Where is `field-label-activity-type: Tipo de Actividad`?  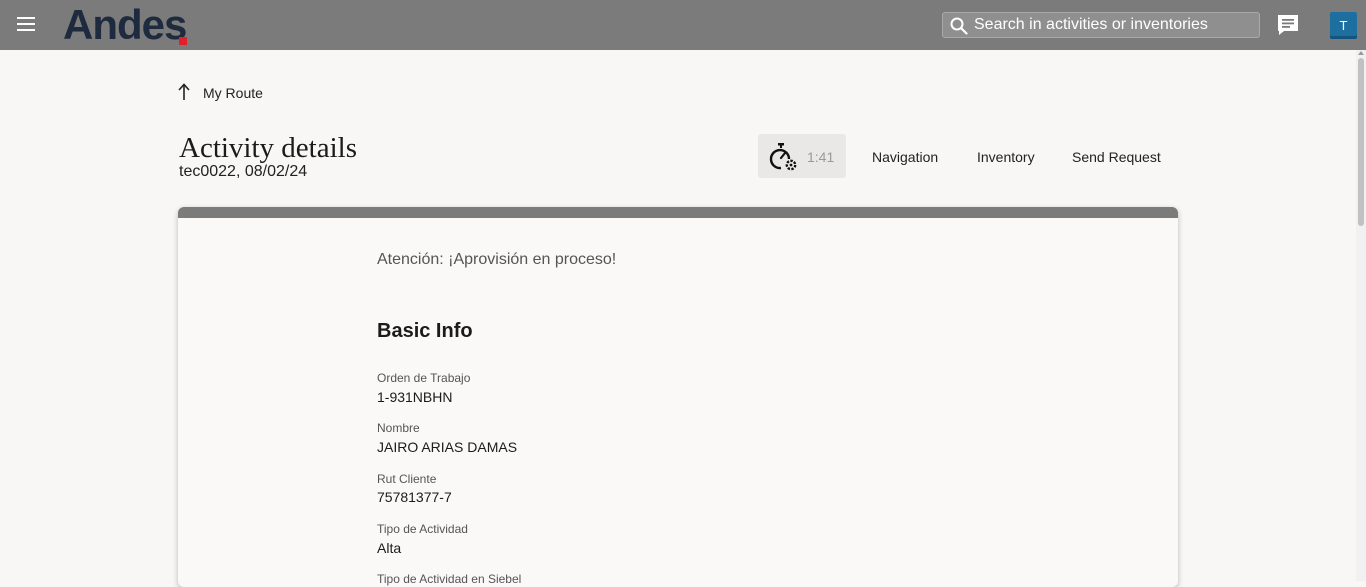
field-label-activity-type: Tipo de Actividad is located at coordinates (422, 529).